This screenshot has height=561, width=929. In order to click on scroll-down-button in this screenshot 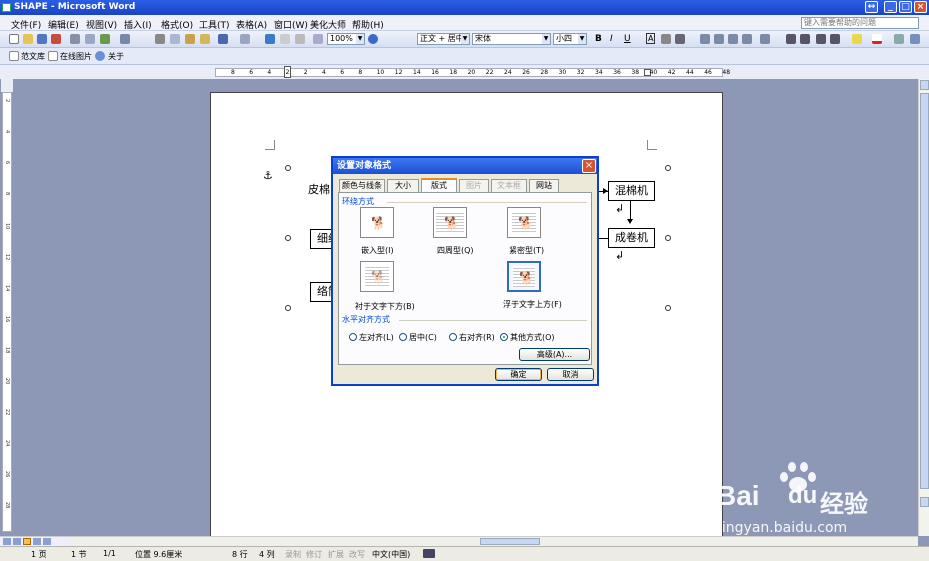, I will do `click(924, 502)`.